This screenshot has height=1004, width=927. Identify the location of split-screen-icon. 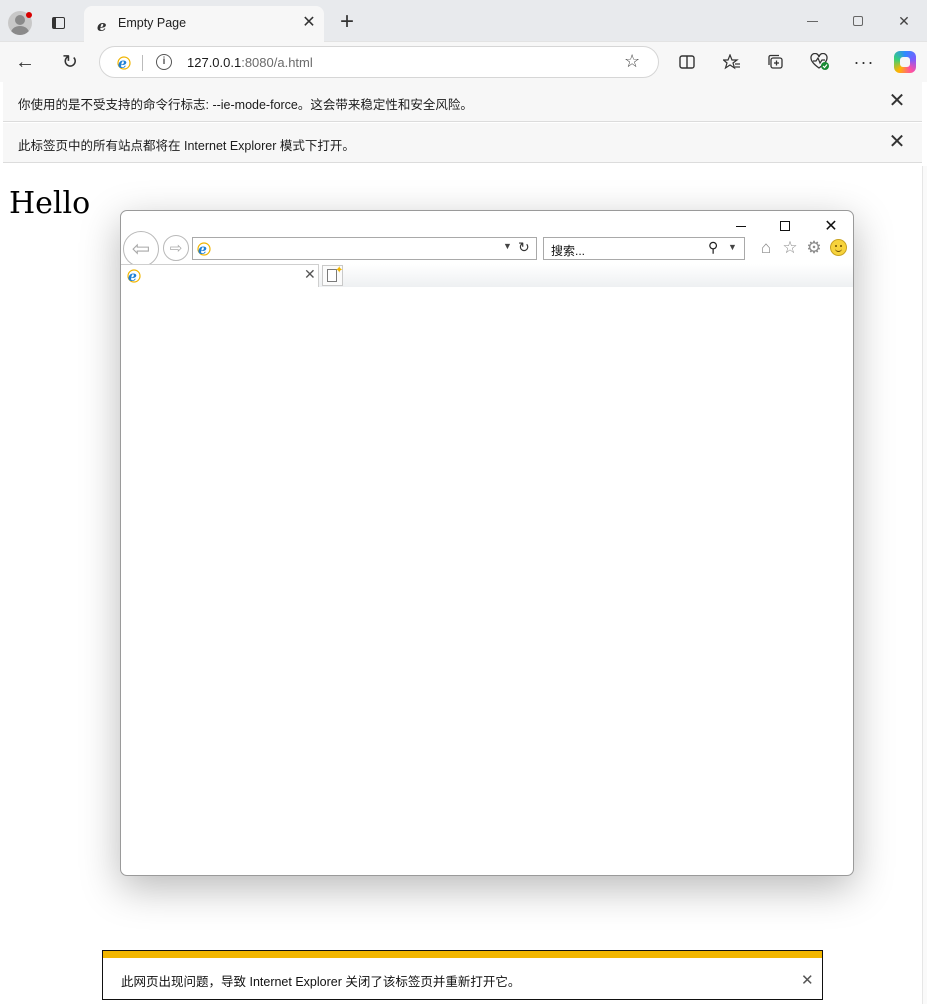
(687, 62).